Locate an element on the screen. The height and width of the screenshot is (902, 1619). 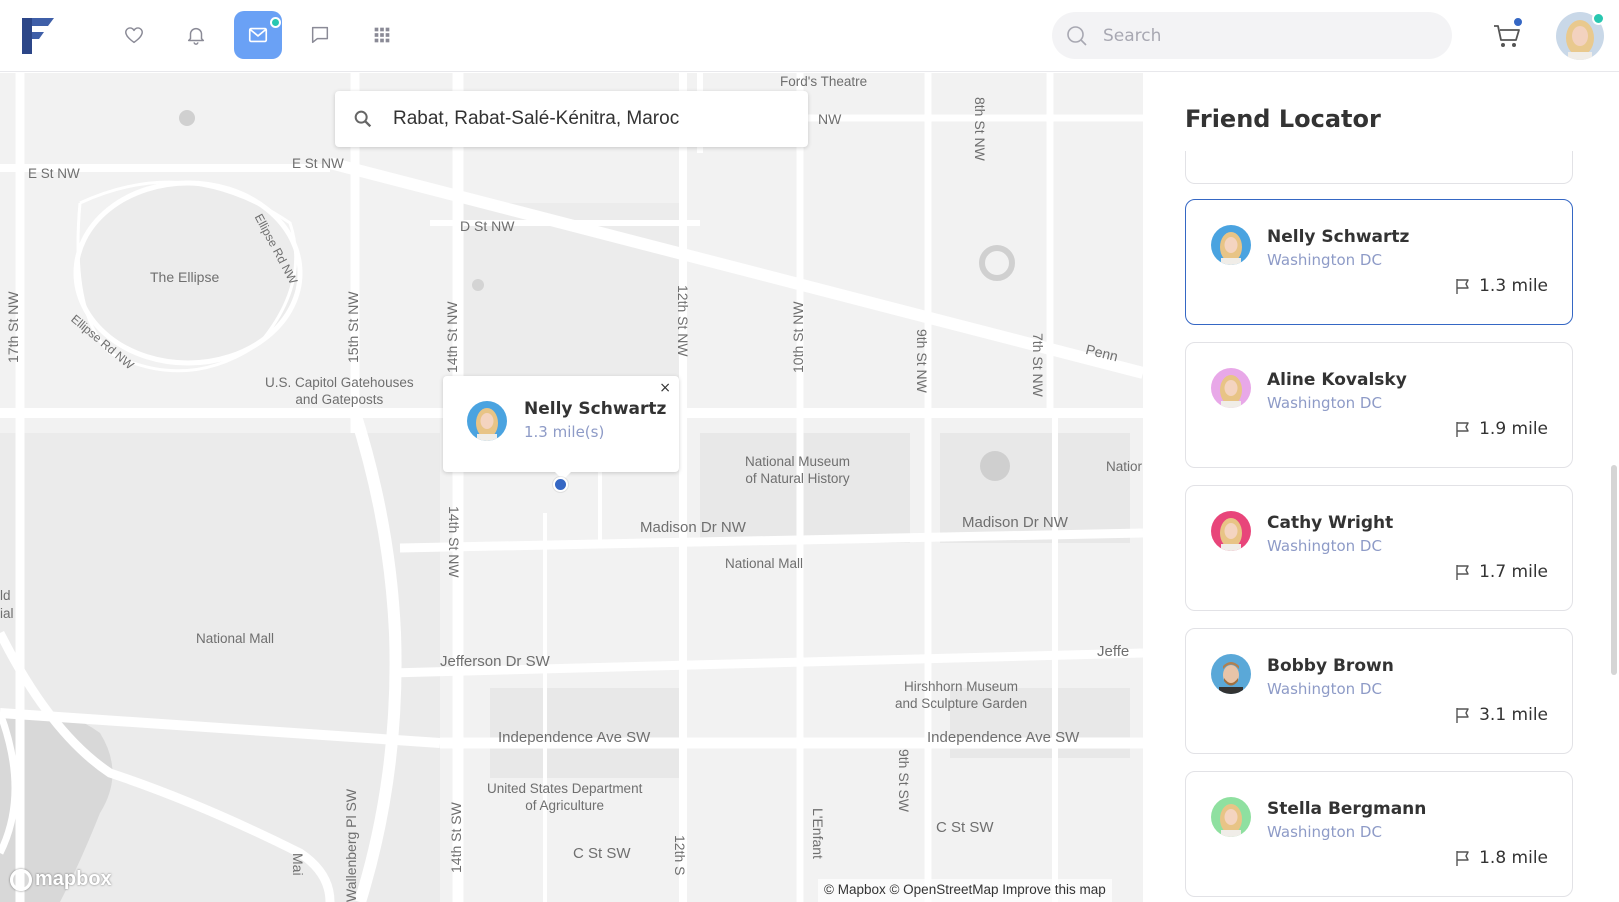
location-search: Rabat, Rabat-Salé-Kénitra, Maroc is located at coordinates (571, 119).